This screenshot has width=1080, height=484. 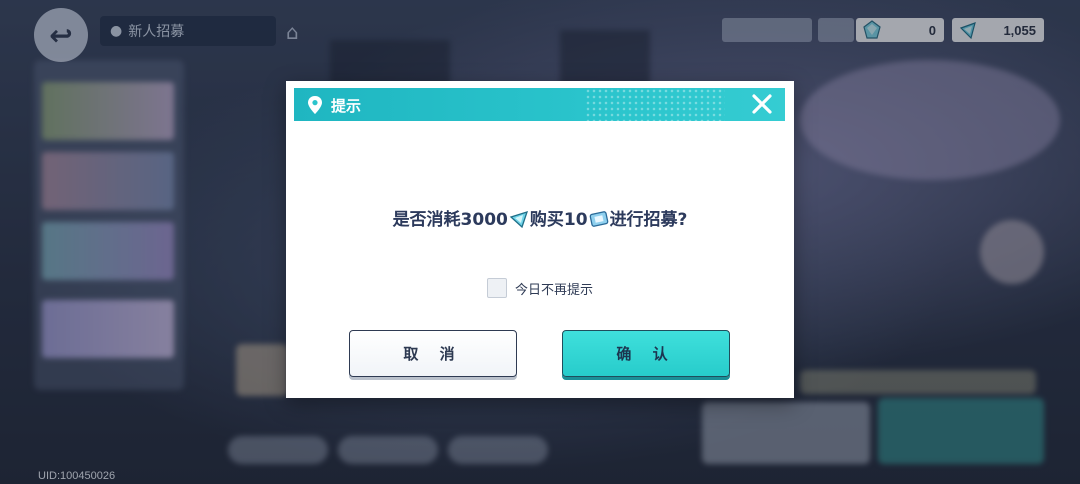 I want to click on location-pin-icon, so click(x=315, y=105).